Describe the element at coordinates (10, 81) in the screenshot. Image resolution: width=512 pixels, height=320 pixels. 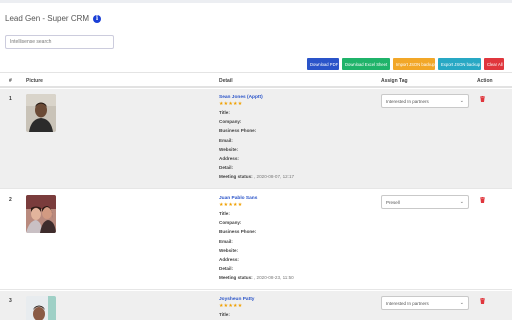
I see `header-index: #` at that location.